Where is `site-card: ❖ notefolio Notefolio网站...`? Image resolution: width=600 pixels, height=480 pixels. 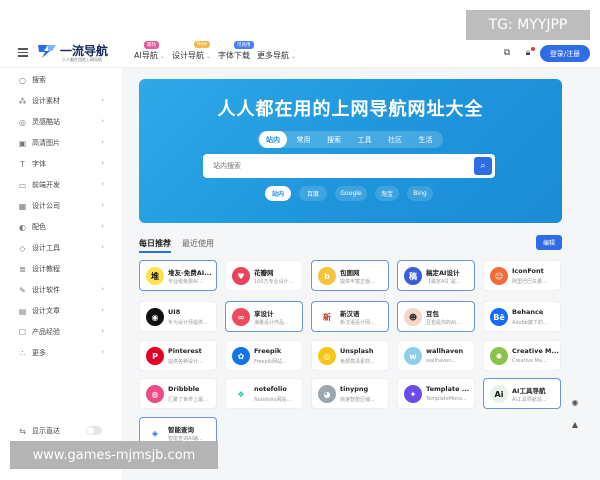
site-card: ❖ notefolio Notefolio网站... is located at coordinates (264, 393).